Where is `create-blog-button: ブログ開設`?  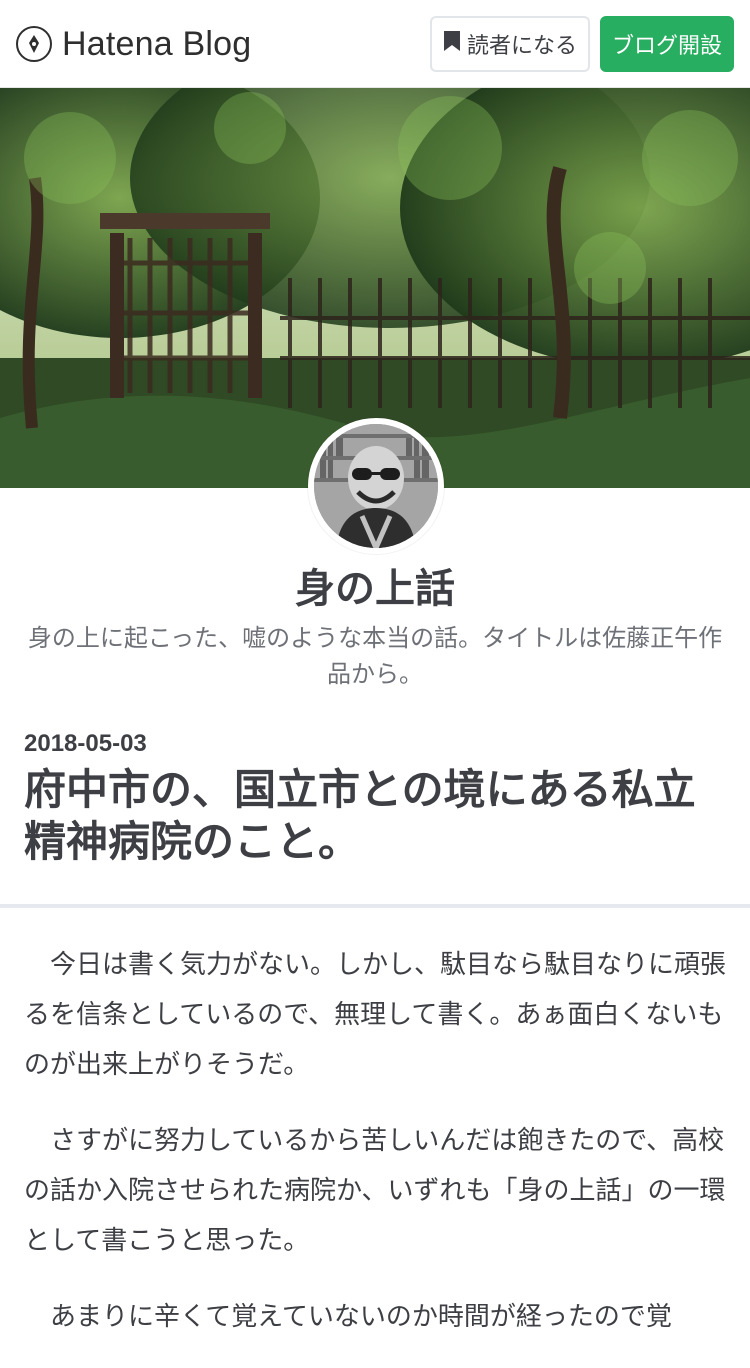
create-blog-button: ブログ開設 is located at coordinates (667, 44).